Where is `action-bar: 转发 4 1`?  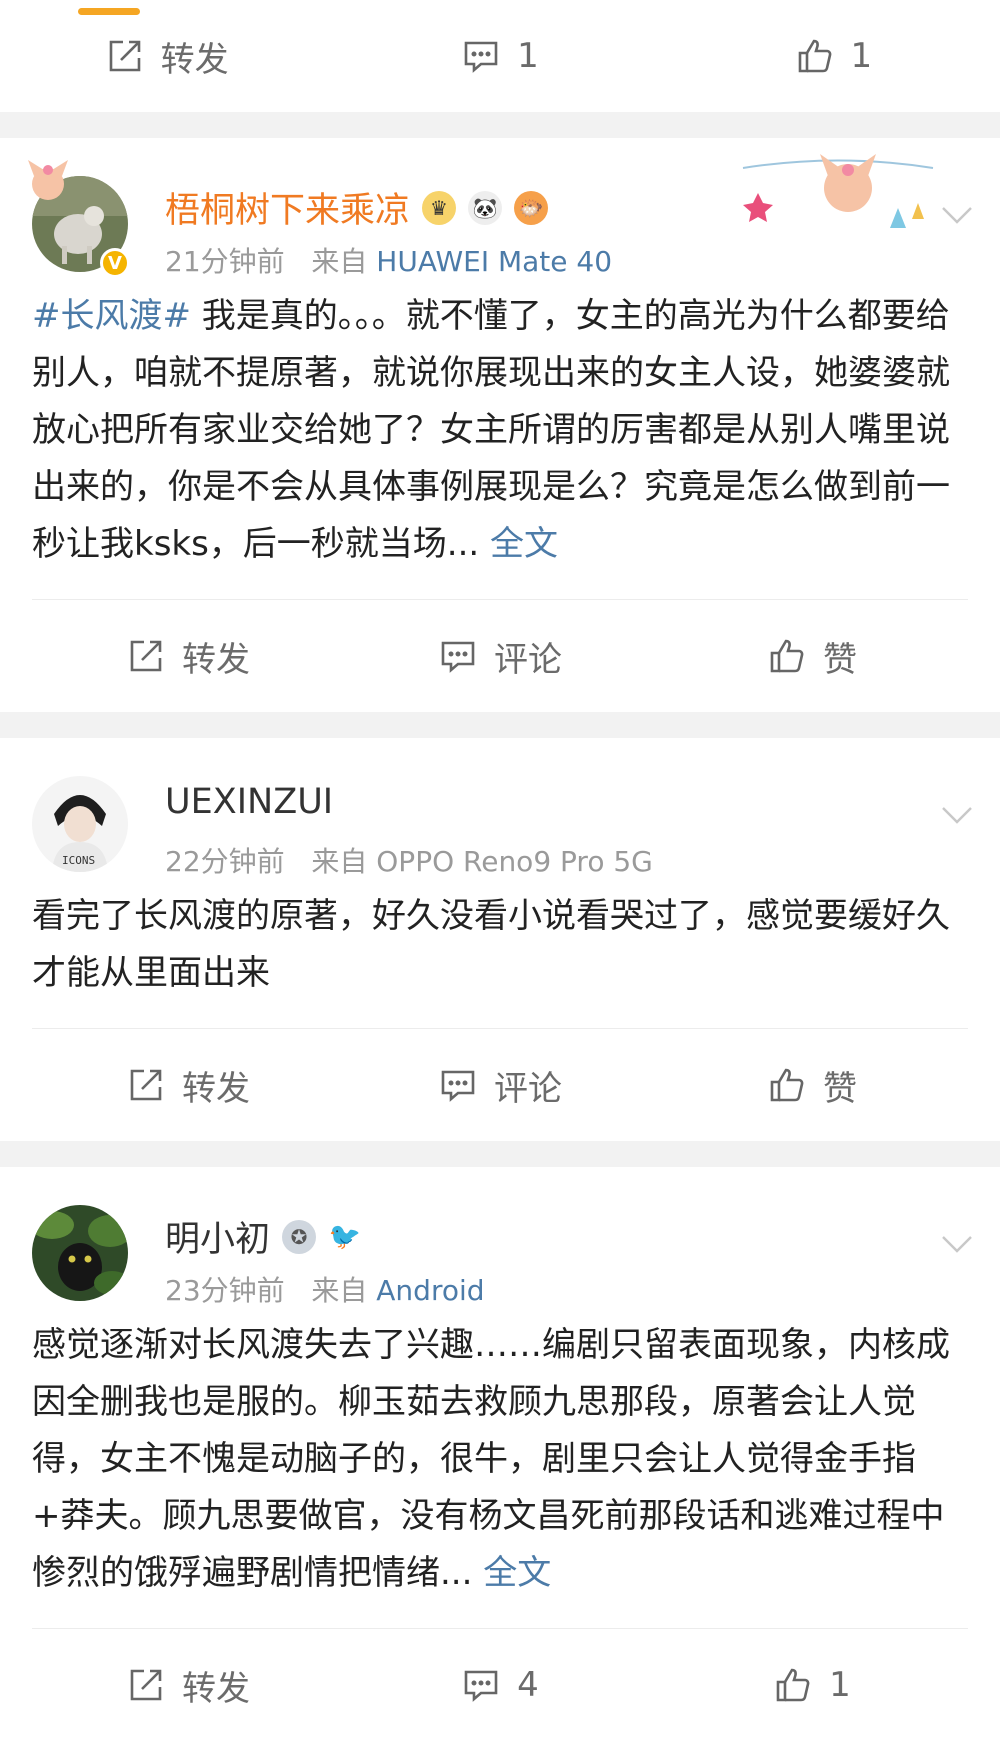 action-bar: 转发 4 1 is located at coordinates (500, 1684).